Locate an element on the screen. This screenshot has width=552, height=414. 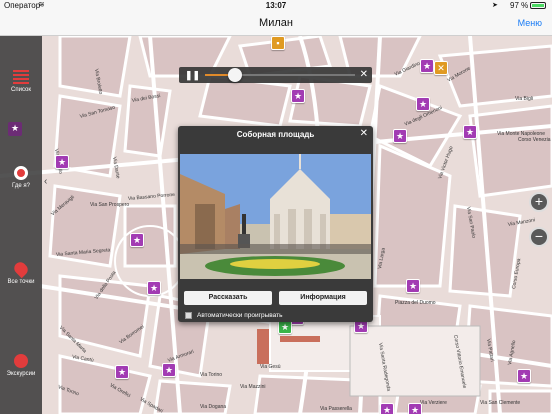
list-icon is located at coordinates (21, 77).